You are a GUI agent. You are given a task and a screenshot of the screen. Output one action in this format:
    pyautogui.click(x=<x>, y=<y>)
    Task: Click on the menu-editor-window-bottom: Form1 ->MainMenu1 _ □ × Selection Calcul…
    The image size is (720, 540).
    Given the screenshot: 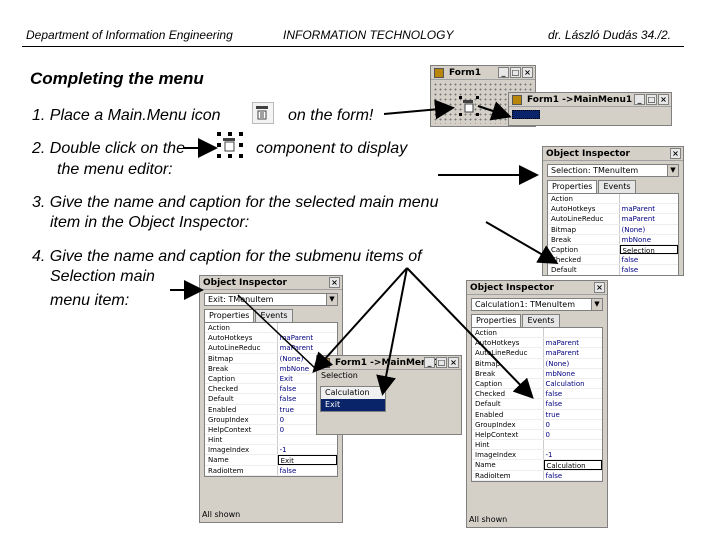 What is the action you would take?
    pyautogui.click(x=389, y=395)
    